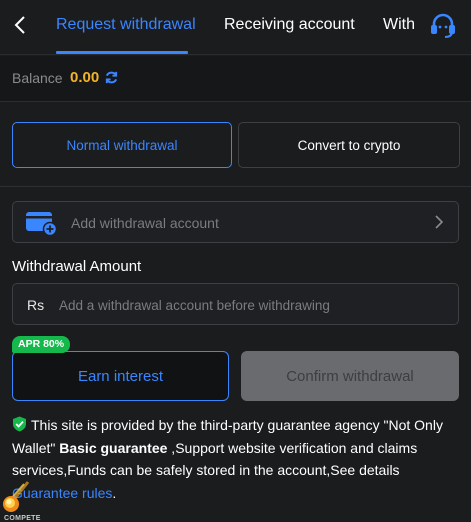 This screenshot has width=471, height=522. Describe the element at coordinates (439, 222) in the screenshot. I see `chevron-right-icon` at that location.